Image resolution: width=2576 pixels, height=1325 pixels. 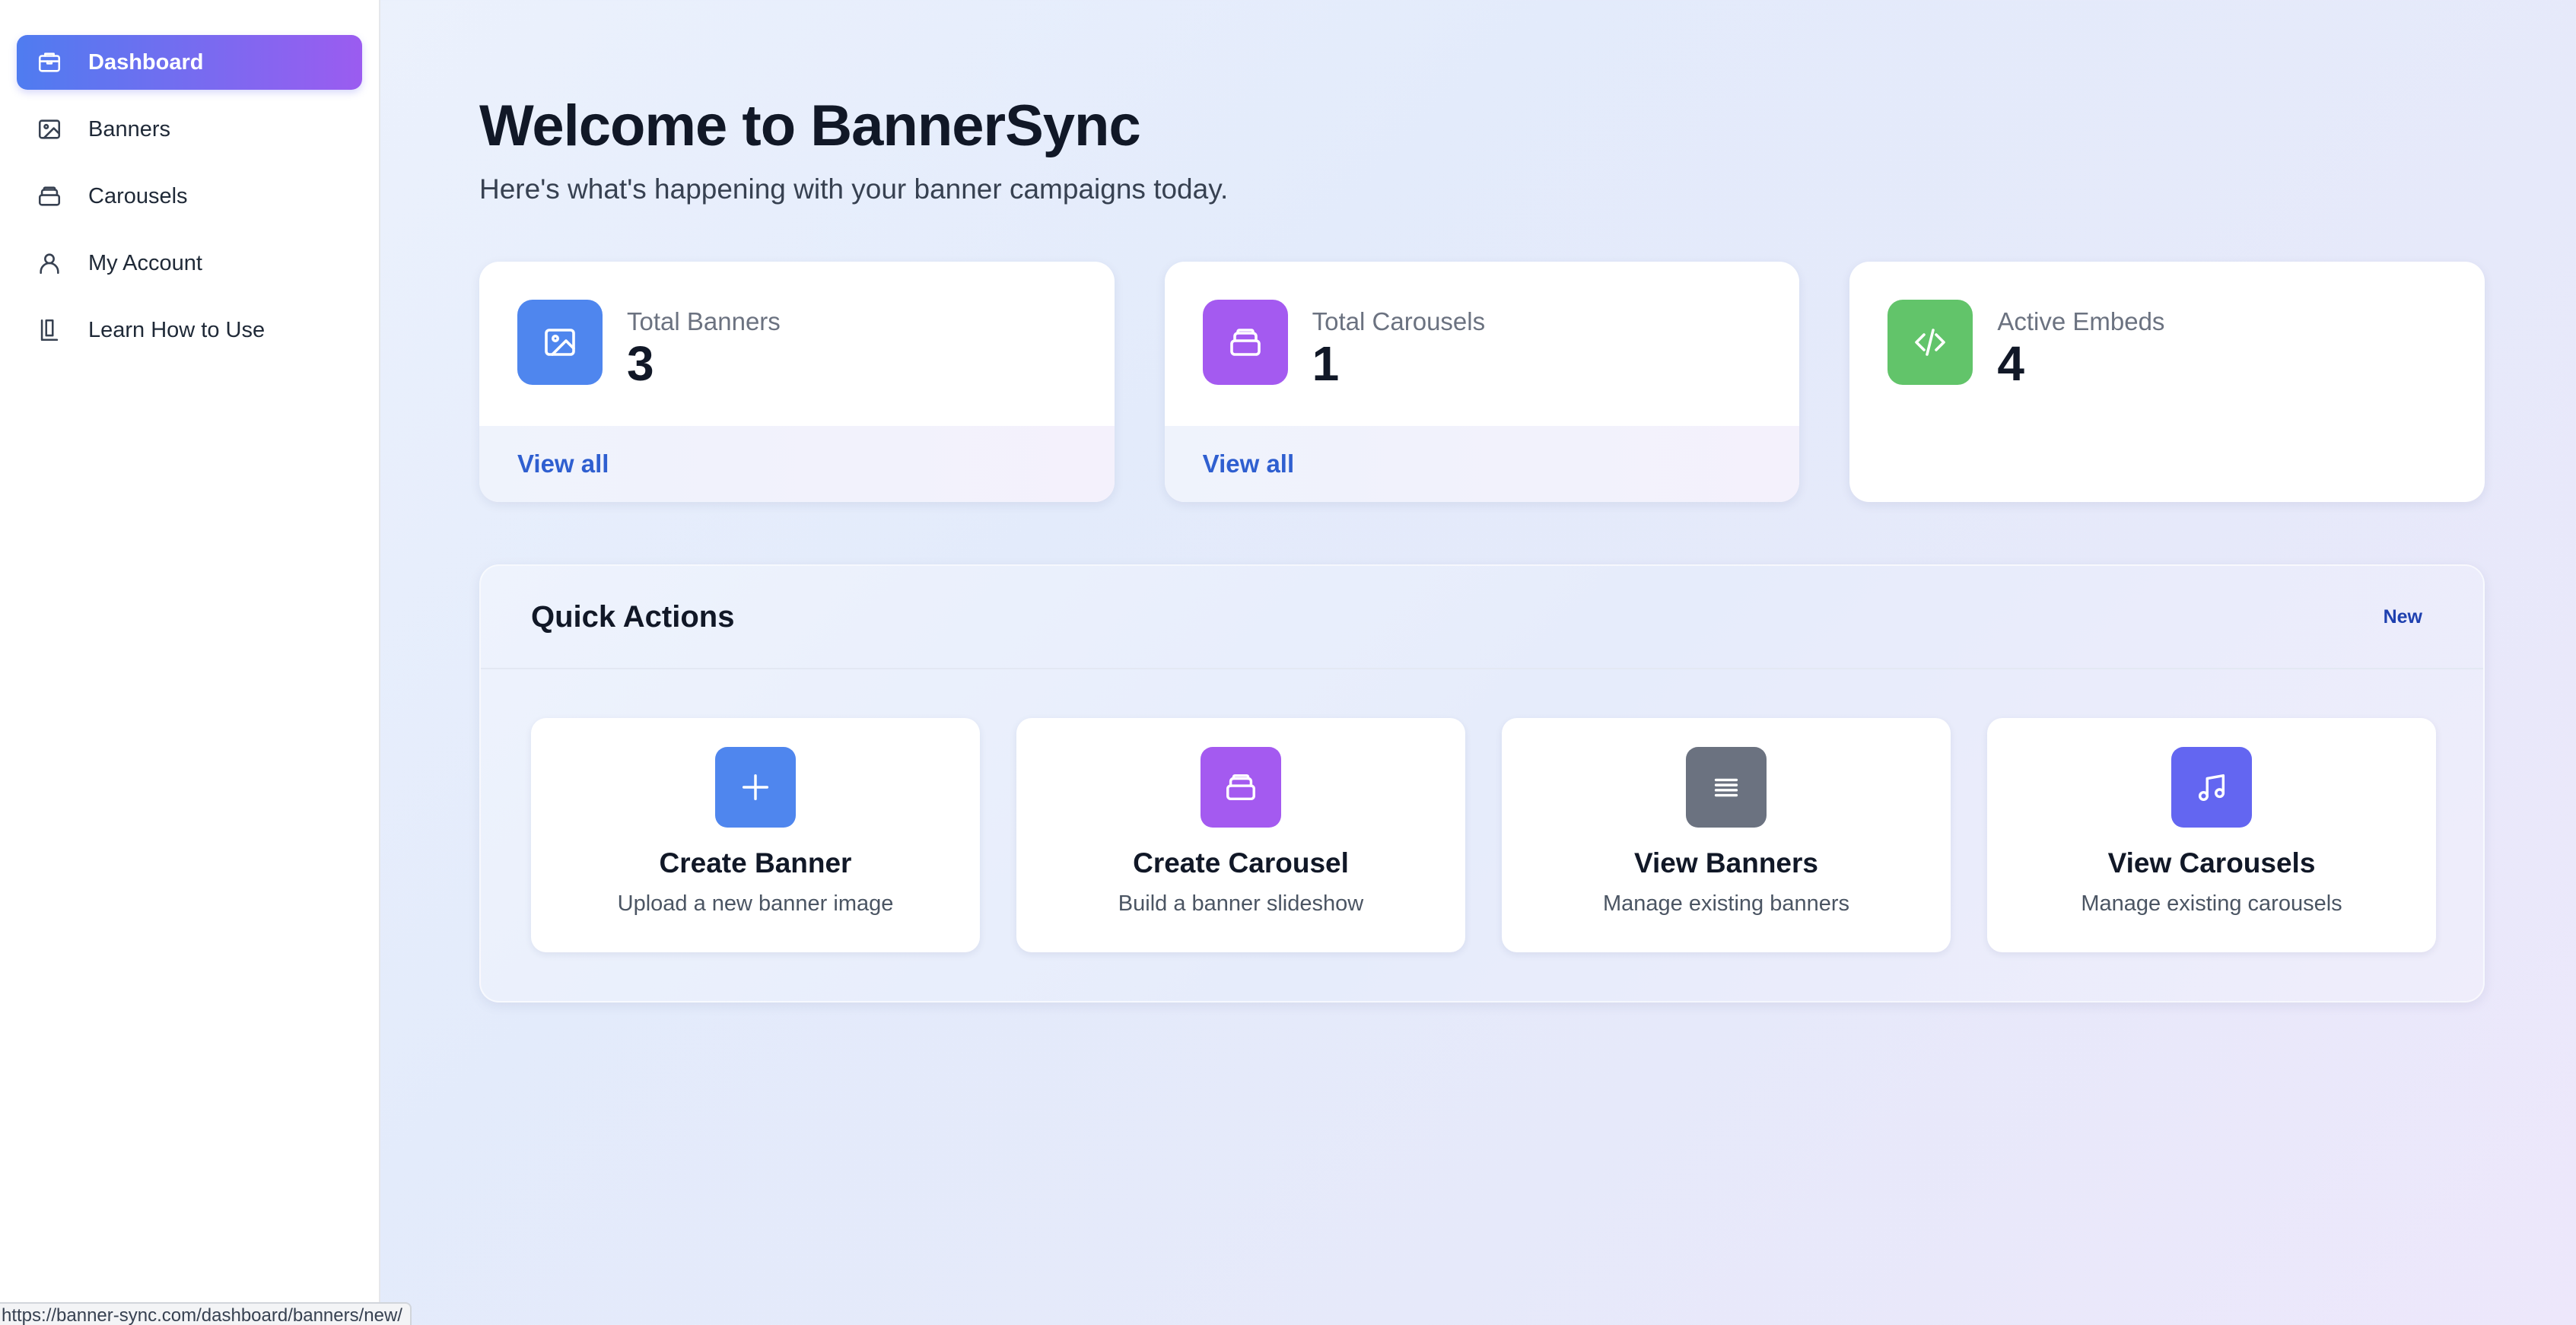 What do you see at coordinates (563, 464) in the screenshot?
I see `view-all-banners-link: View all` at bounding box center [563, 464].